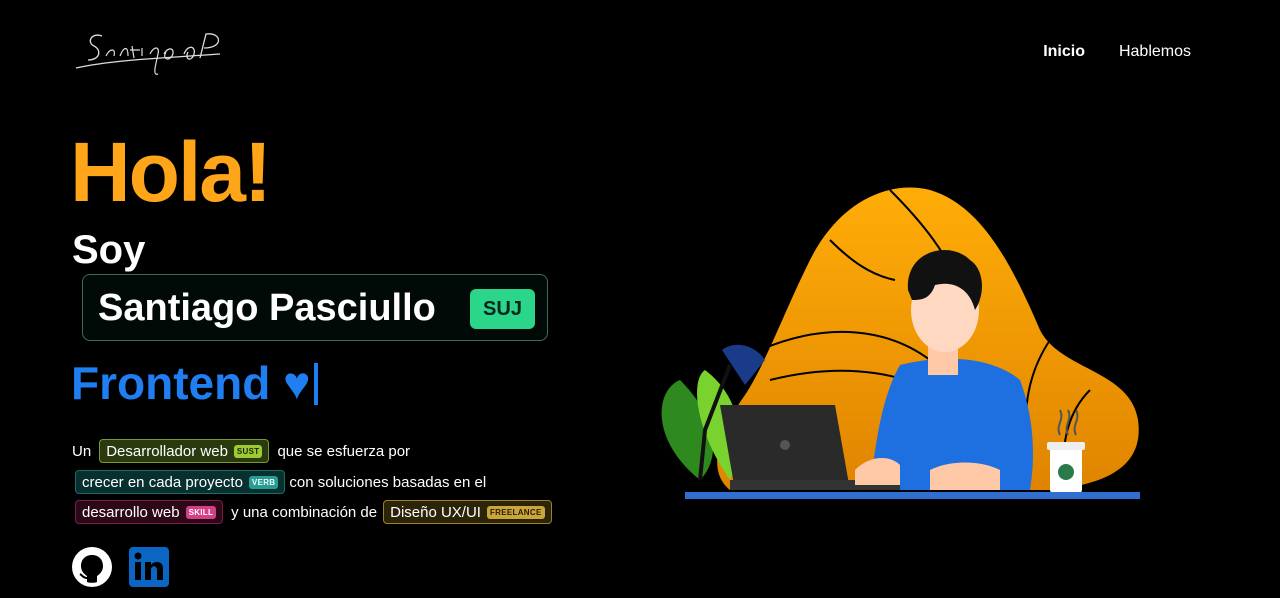  I want to click on name-text: Santiago Pasciullo, so click(267, 308).